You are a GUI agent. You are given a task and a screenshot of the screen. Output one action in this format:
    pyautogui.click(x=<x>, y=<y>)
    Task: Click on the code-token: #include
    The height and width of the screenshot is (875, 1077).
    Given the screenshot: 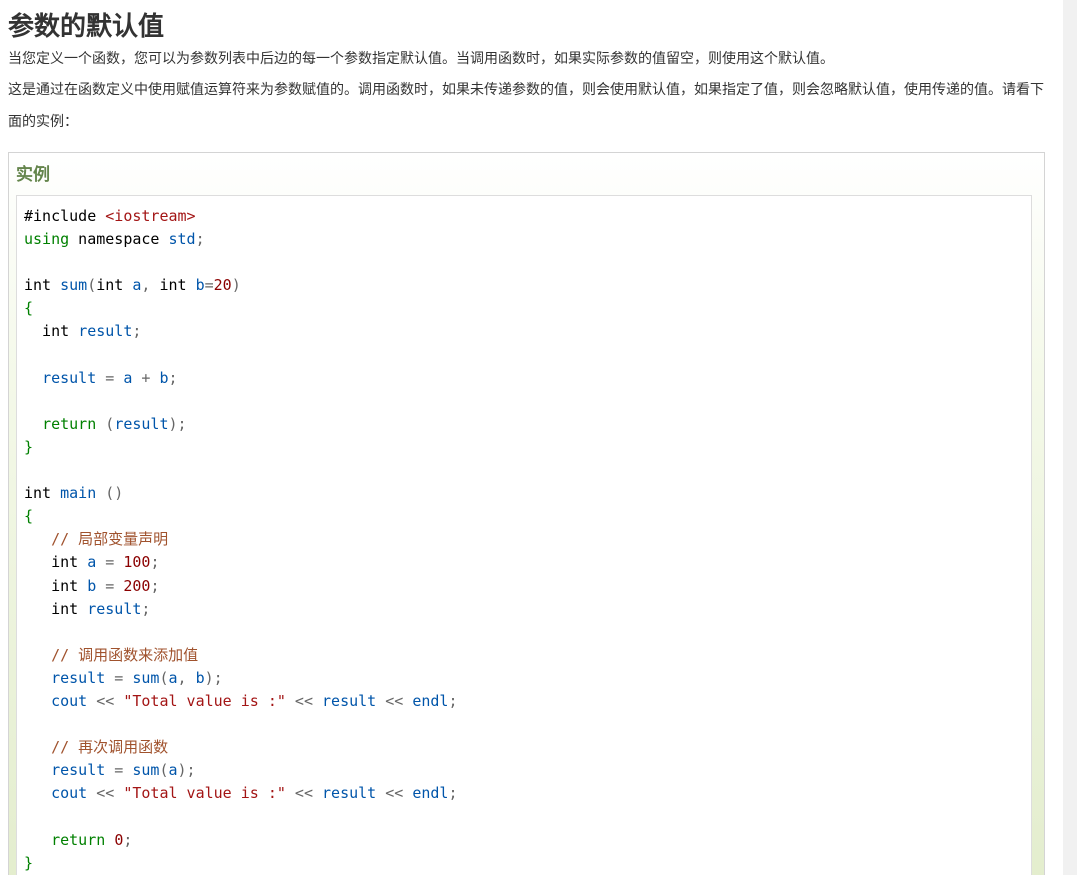 What is the action you would take?
    pyautogui.click(x=65, y=216)
    